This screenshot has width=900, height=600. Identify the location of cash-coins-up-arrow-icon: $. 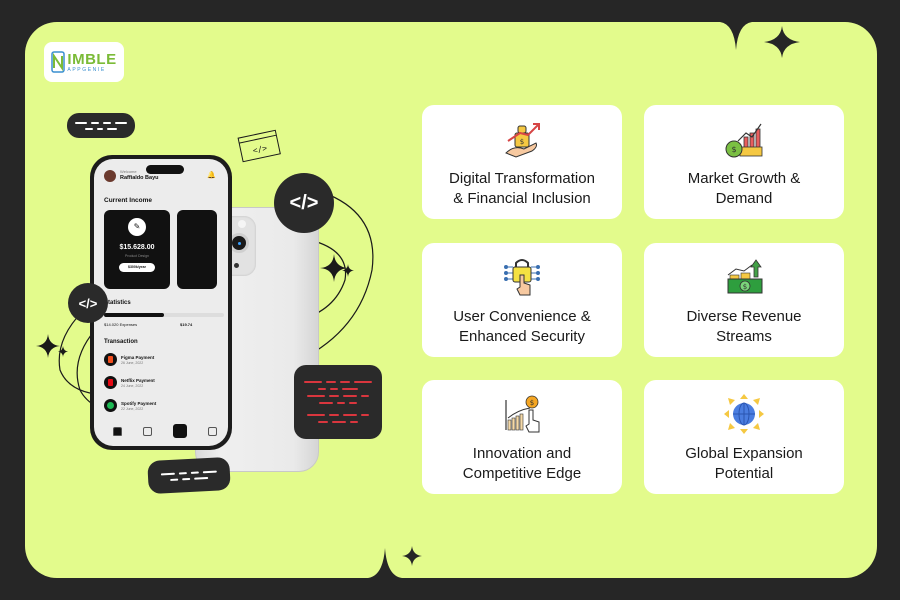
(745, 276).